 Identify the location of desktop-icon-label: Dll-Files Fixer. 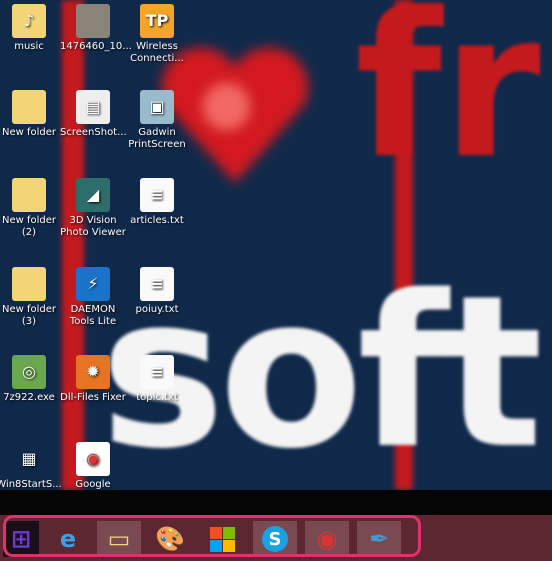
(93, 397).